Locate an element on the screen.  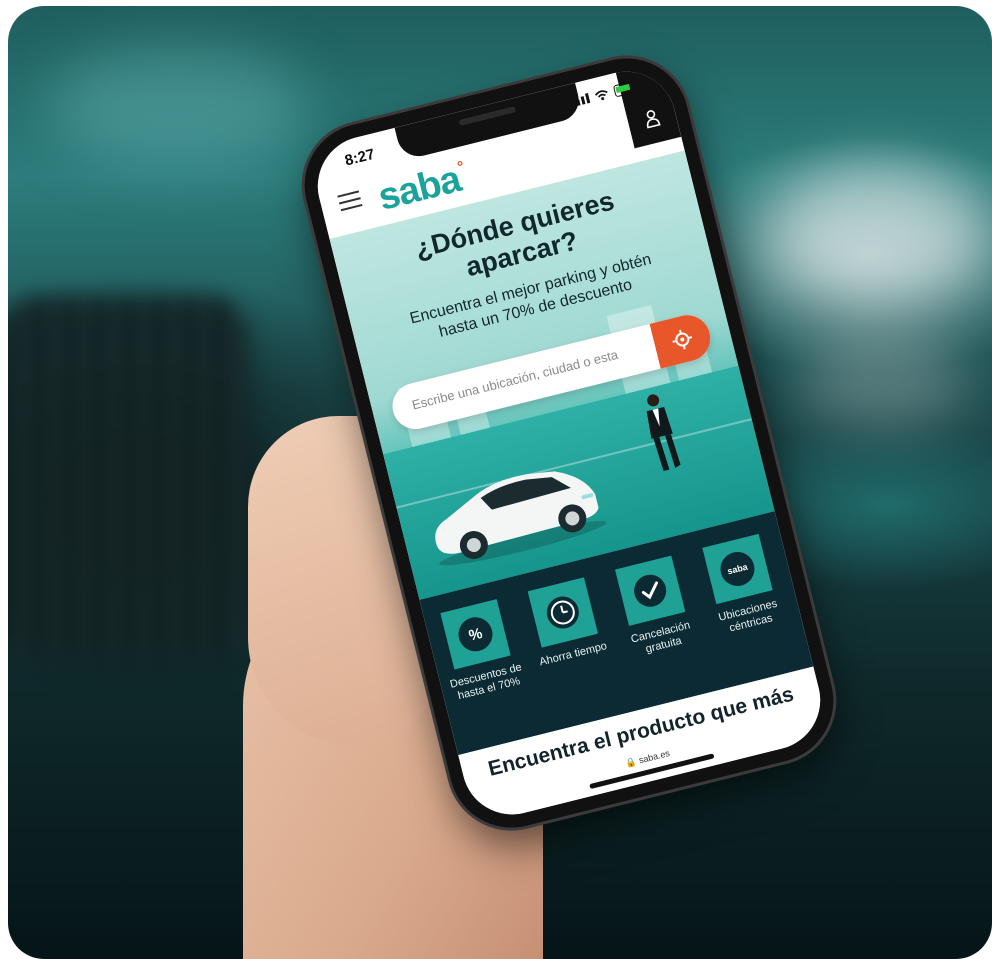
saba-logo-icon: saba is located at coordinates (737, 569).